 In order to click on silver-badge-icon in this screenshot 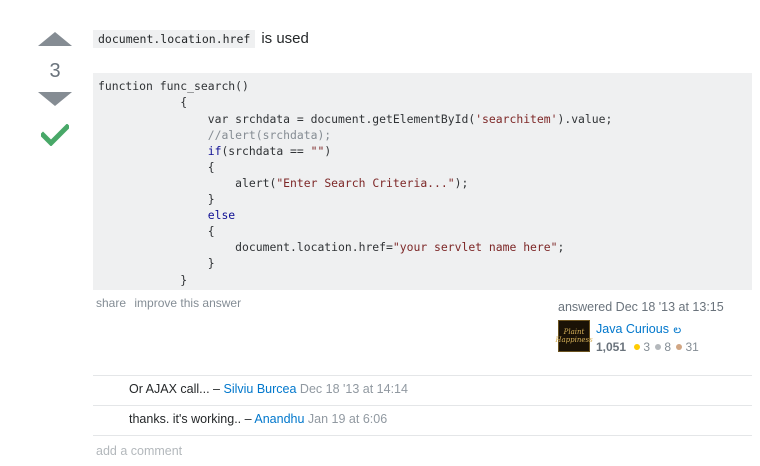, I will do `click(658, 347)`.